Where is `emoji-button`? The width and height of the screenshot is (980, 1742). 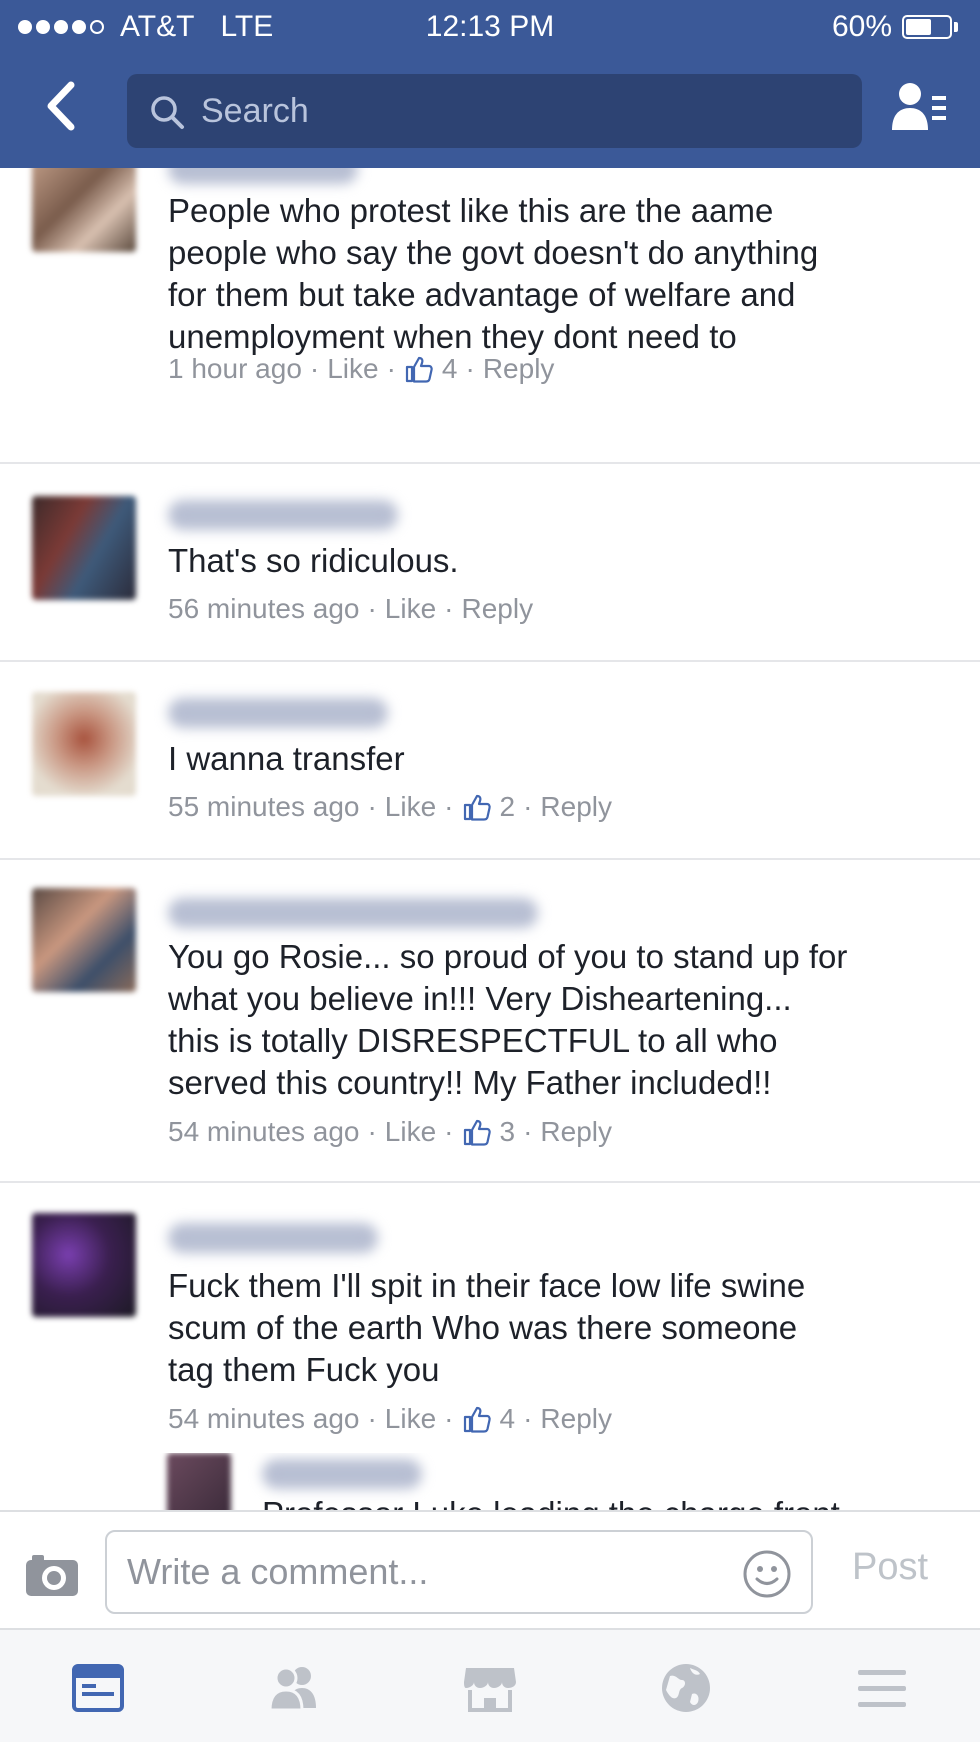 emoji-button is located at coordinates (767, 1574).